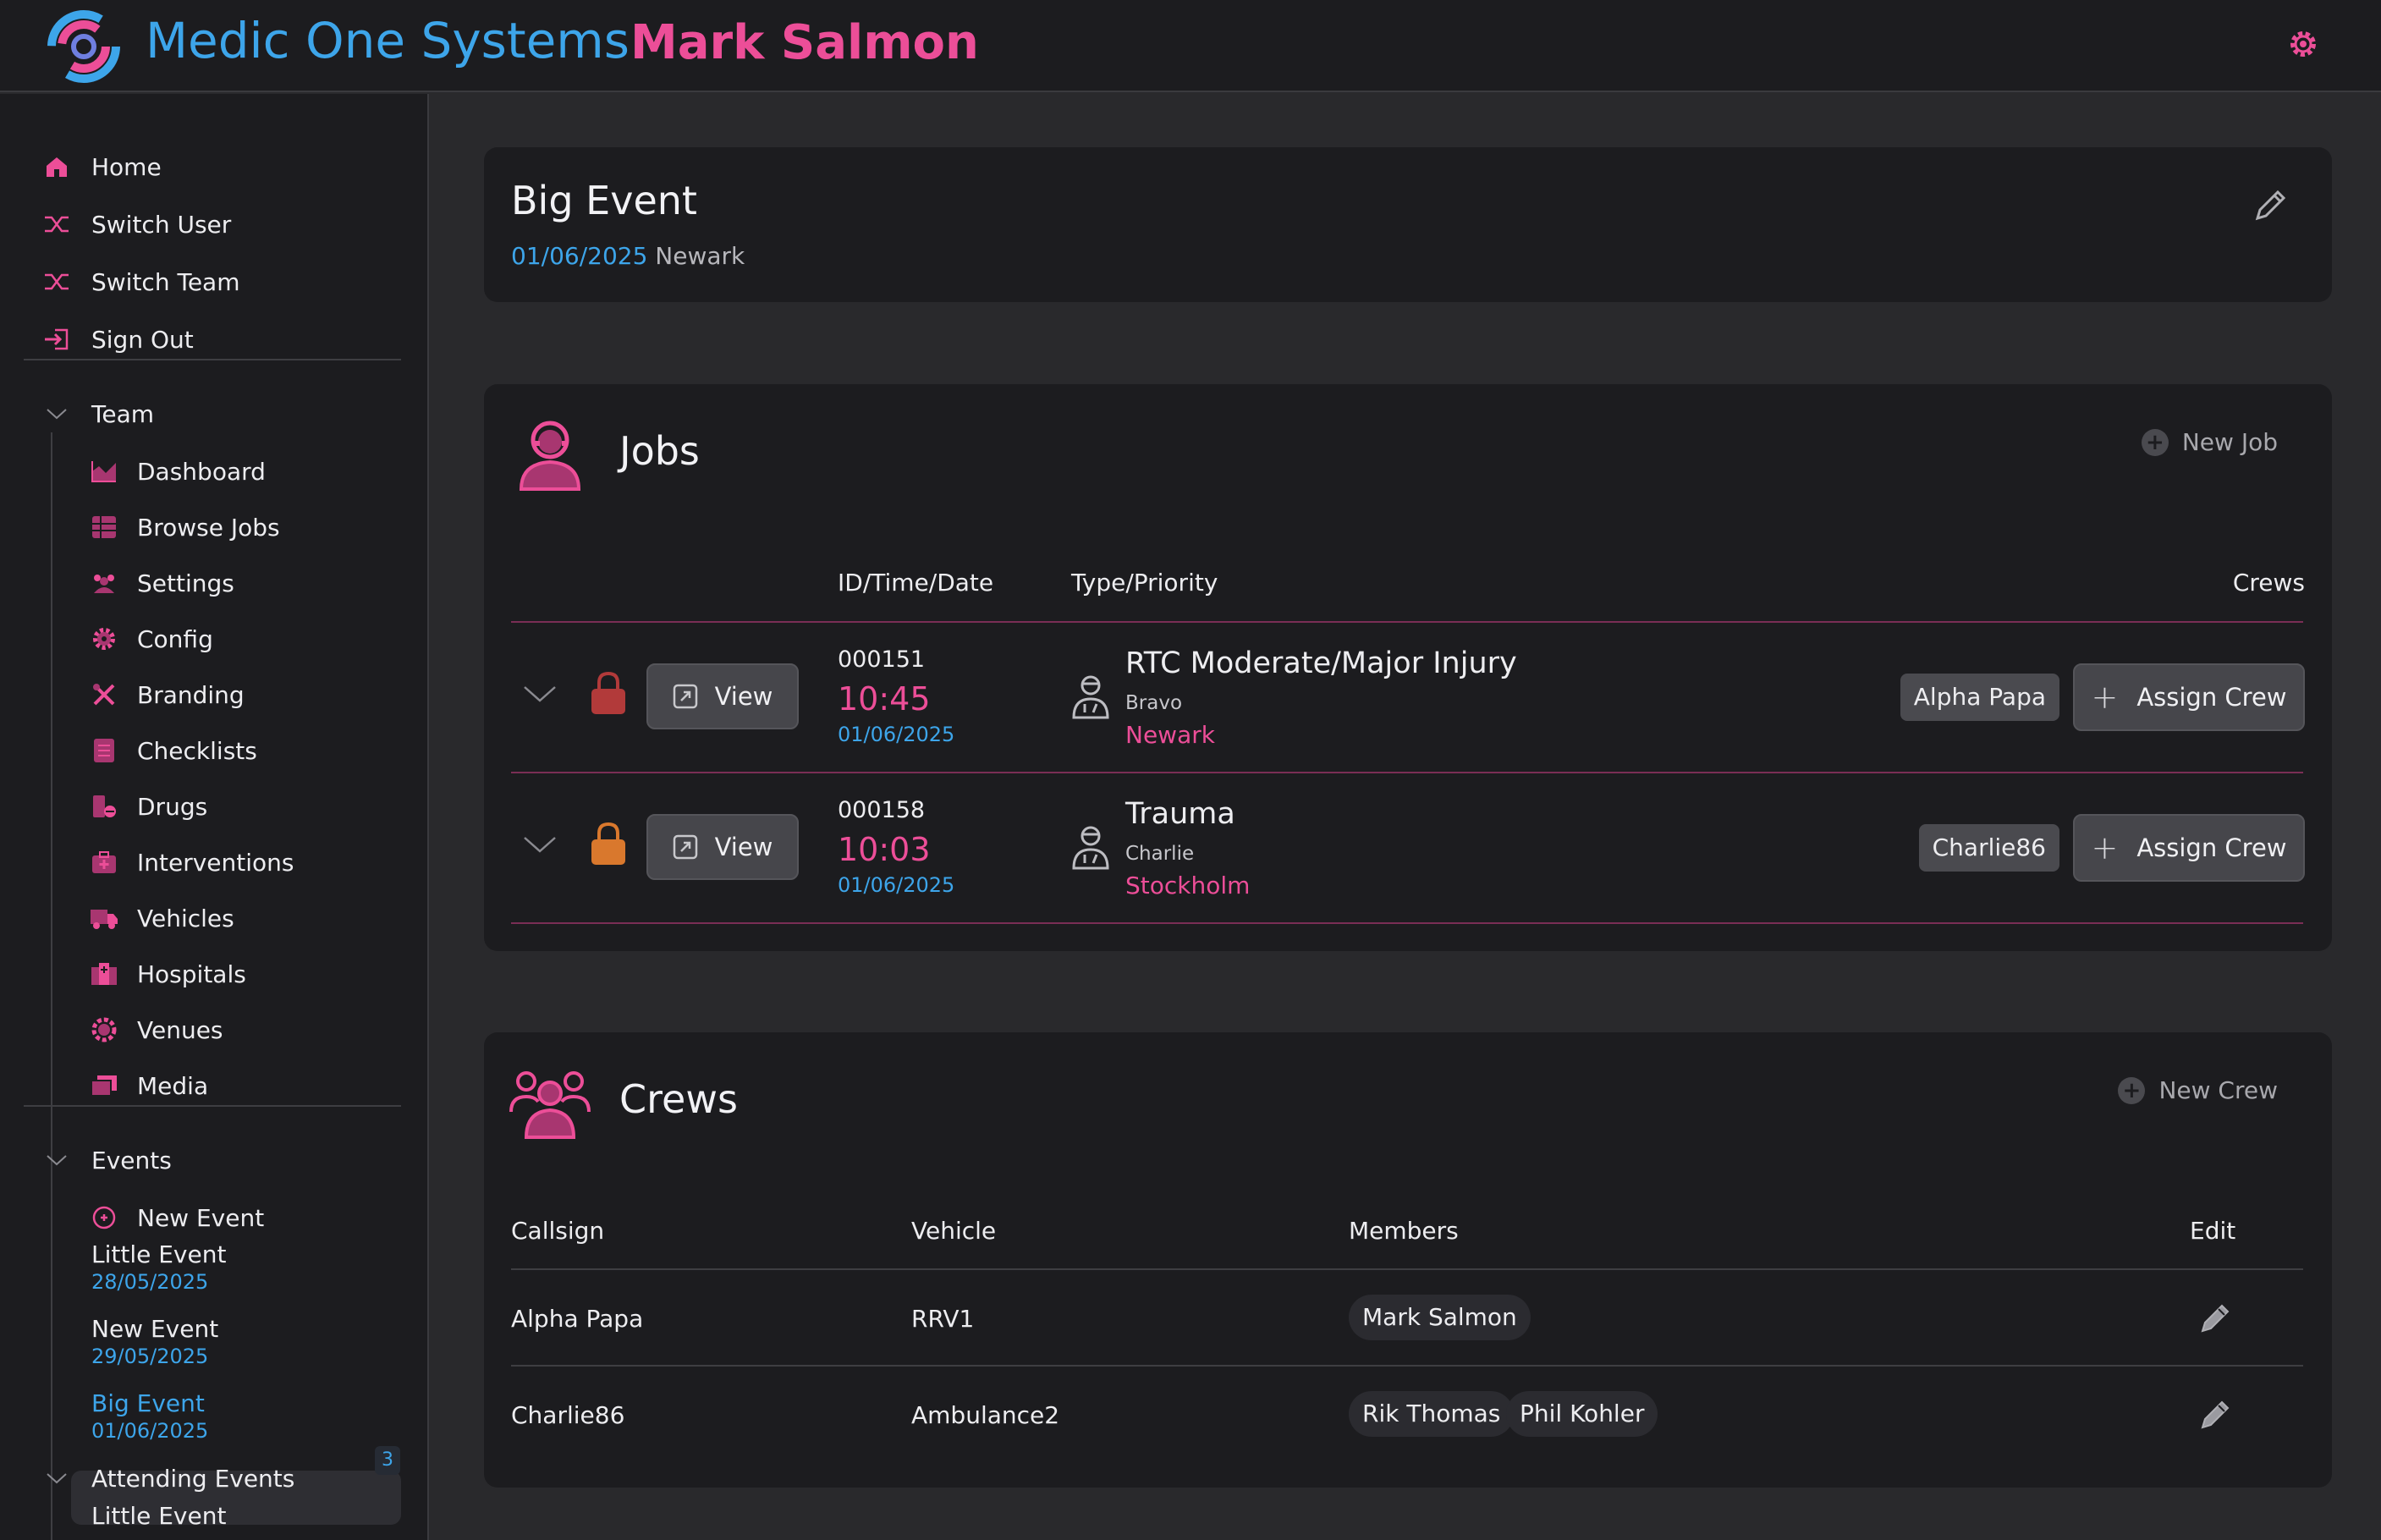 The height and width of the screenshot is (1540, 2381). I want to click on sidebar-item-browse-jobs: Browse Jobs, so click(185, 528).